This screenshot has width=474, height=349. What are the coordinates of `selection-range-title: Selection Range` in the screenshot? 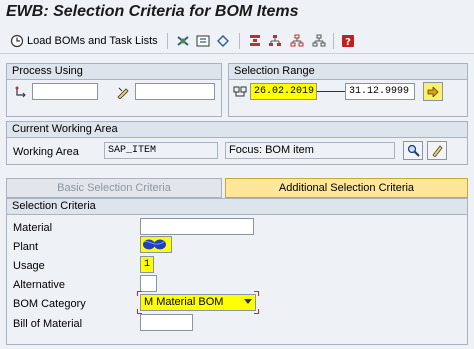 It's located at (348, 72).